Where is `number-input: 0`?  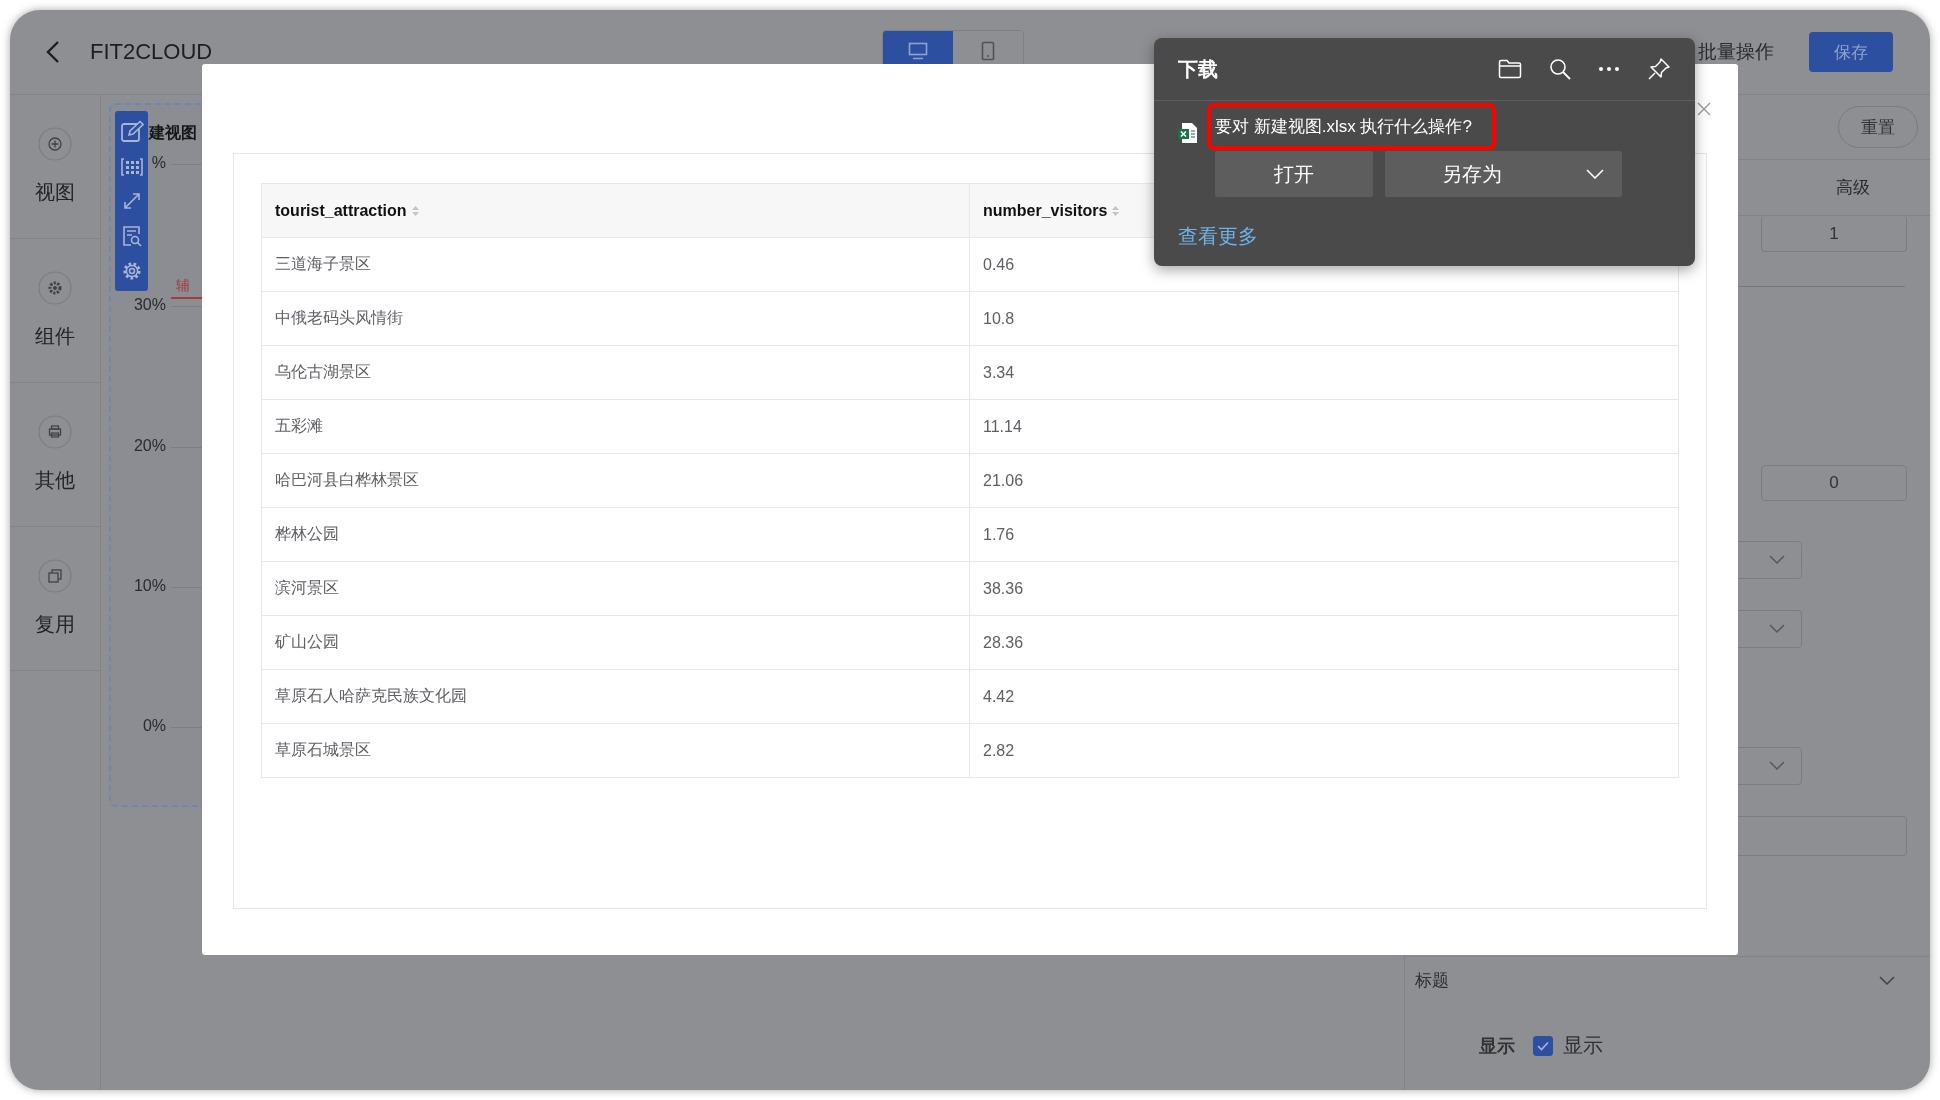 number-input: 0 is located at coordinates (1834, 483).